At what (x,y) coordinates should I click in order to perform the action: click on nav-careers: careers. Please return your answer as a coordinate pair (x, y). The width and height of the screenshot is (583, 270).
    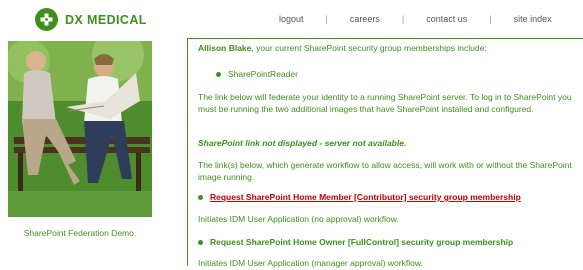
    Looking at the image, I should click on (365, 19).